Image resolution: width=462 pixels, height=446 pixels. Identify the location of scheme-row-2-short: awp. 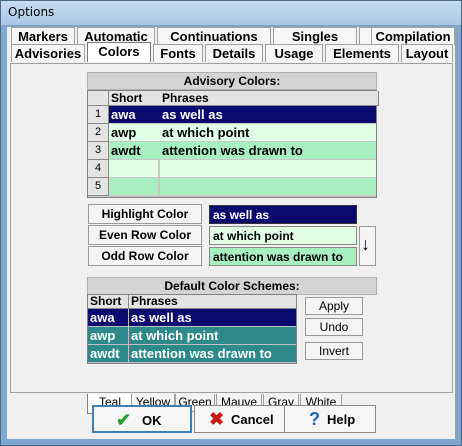
(108, 335).